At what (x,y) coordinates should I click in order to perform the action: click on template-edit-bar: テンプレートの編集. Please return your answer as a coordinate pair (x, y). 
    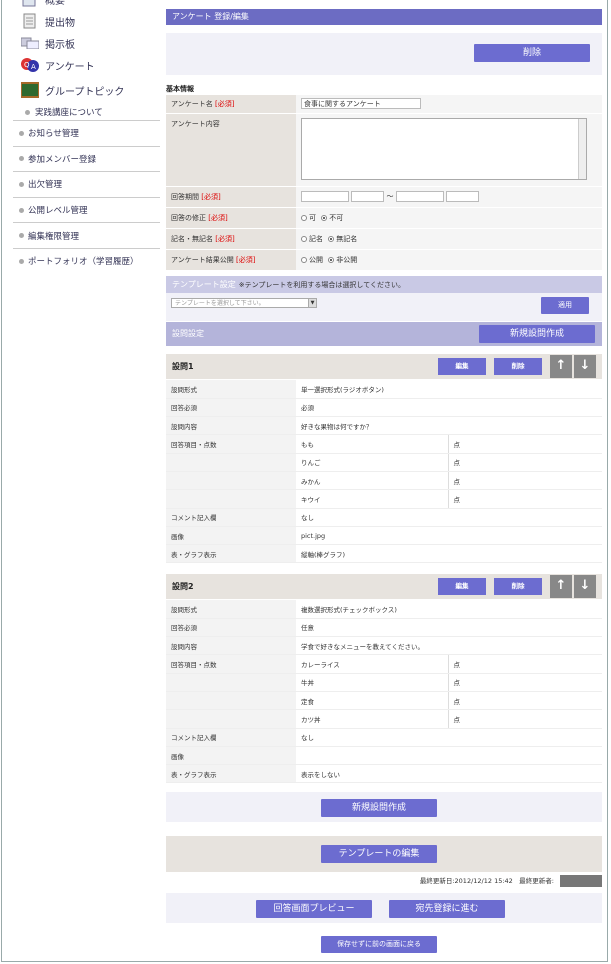
    Looking at the image, I should click on (384, 854).